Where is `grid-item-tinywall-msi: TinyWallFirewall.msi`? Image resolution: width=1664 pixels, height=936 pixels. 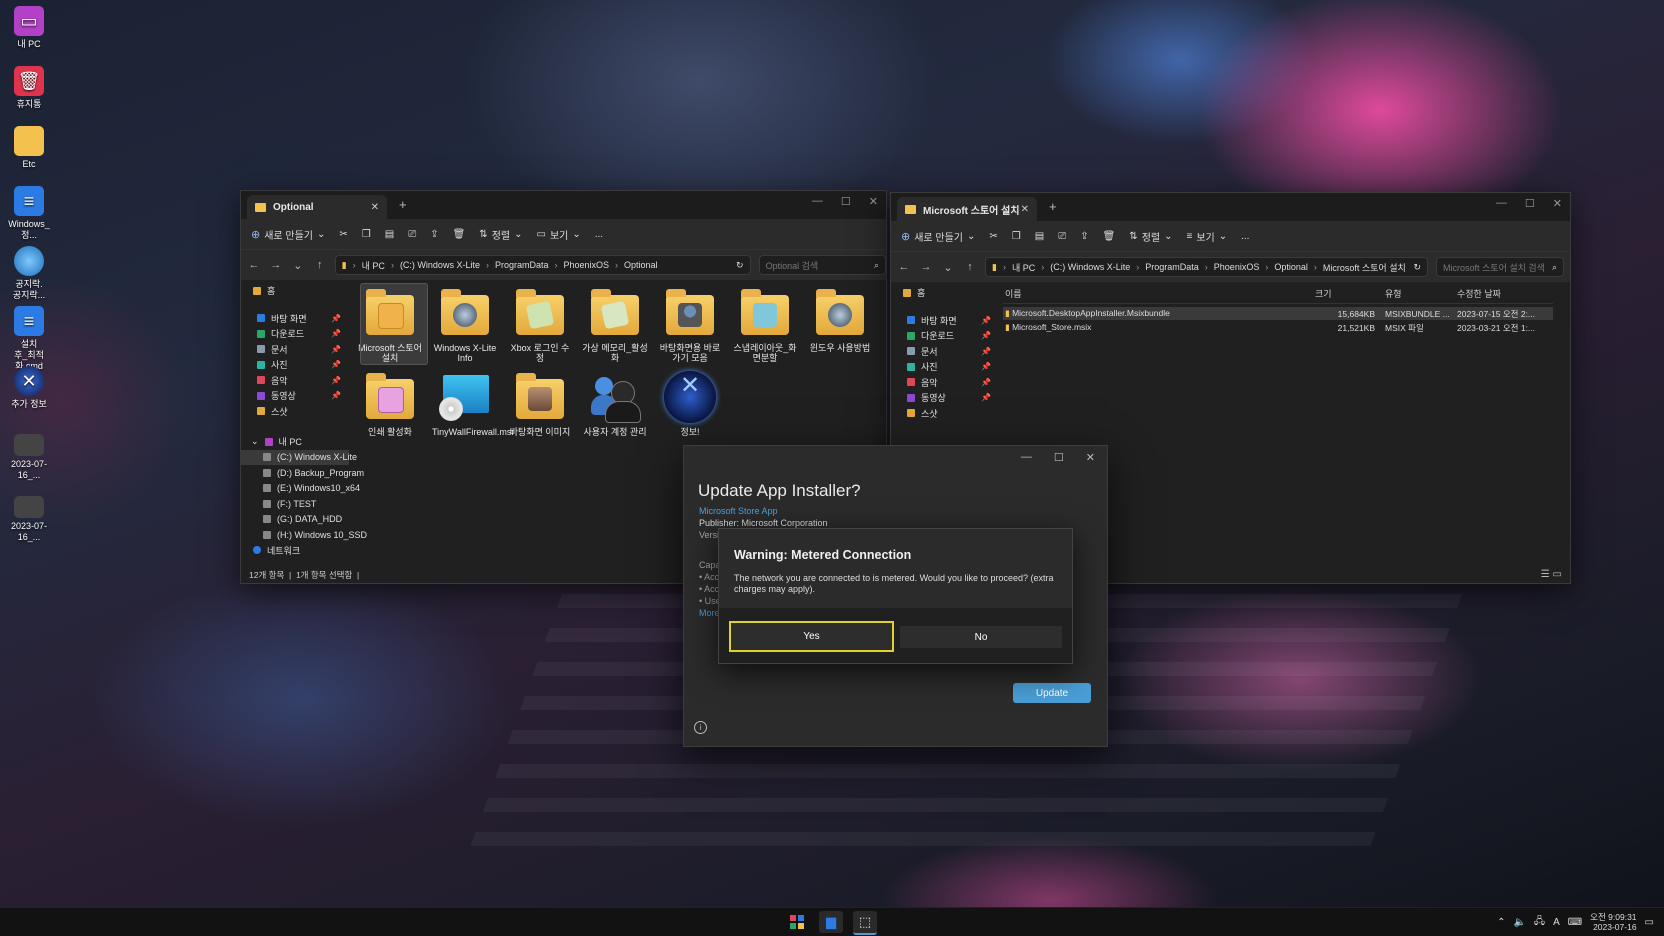 grid-item-tinywall-msi: TinyWallFirewall.msi is located at coordinates (472, 404).